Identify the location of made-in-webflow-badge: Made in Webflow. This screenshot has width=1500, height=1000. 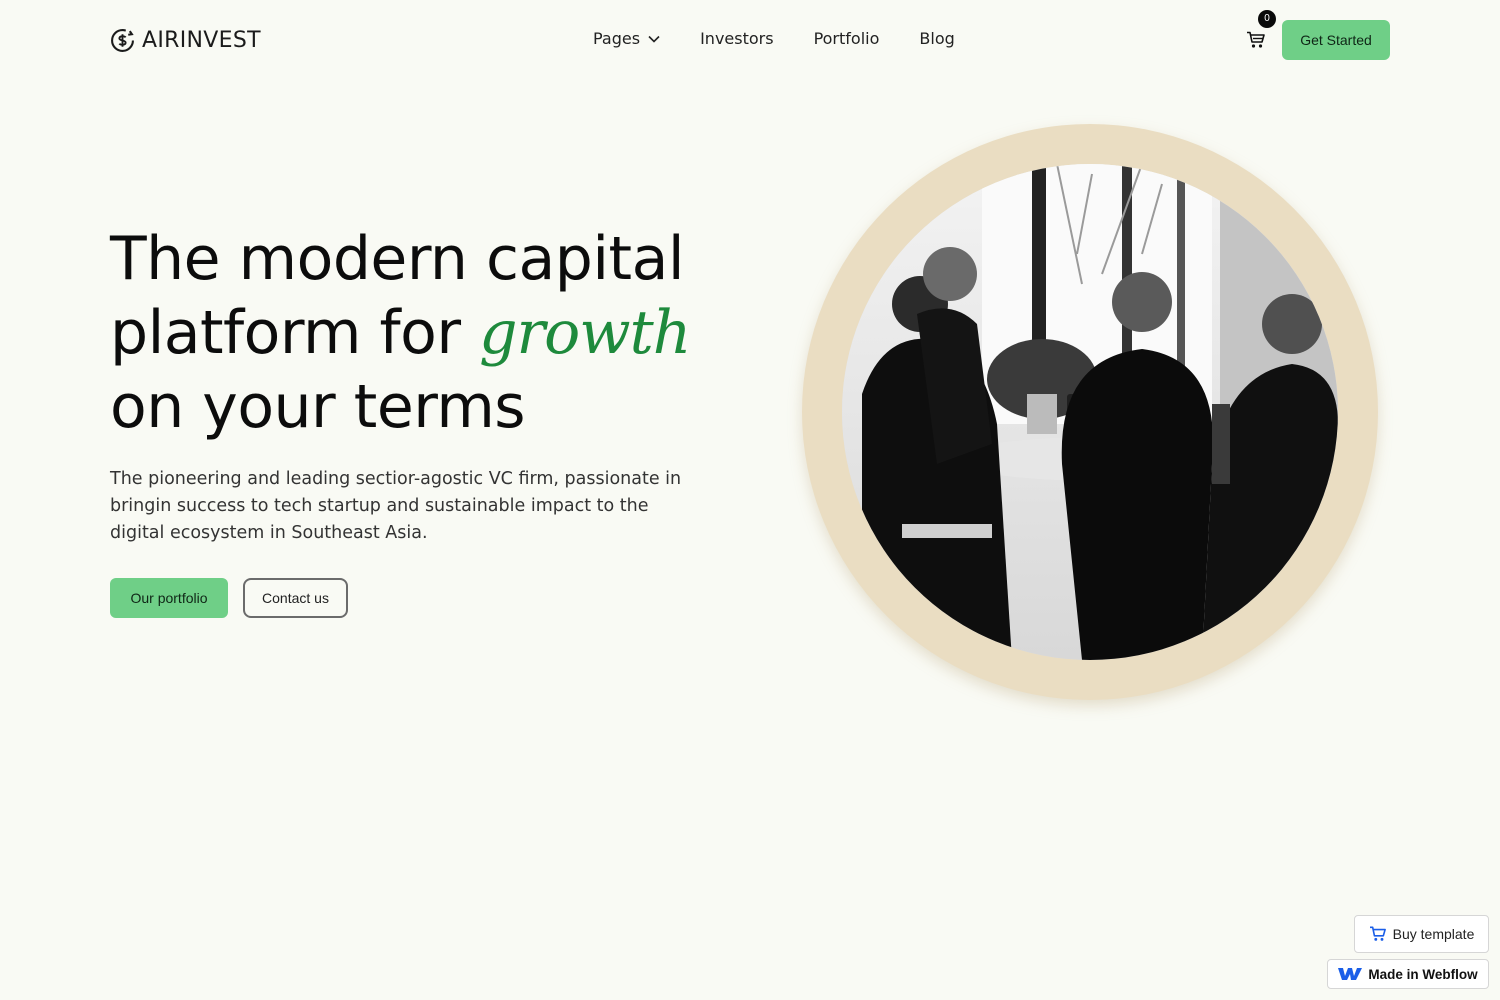
(1408, 974).